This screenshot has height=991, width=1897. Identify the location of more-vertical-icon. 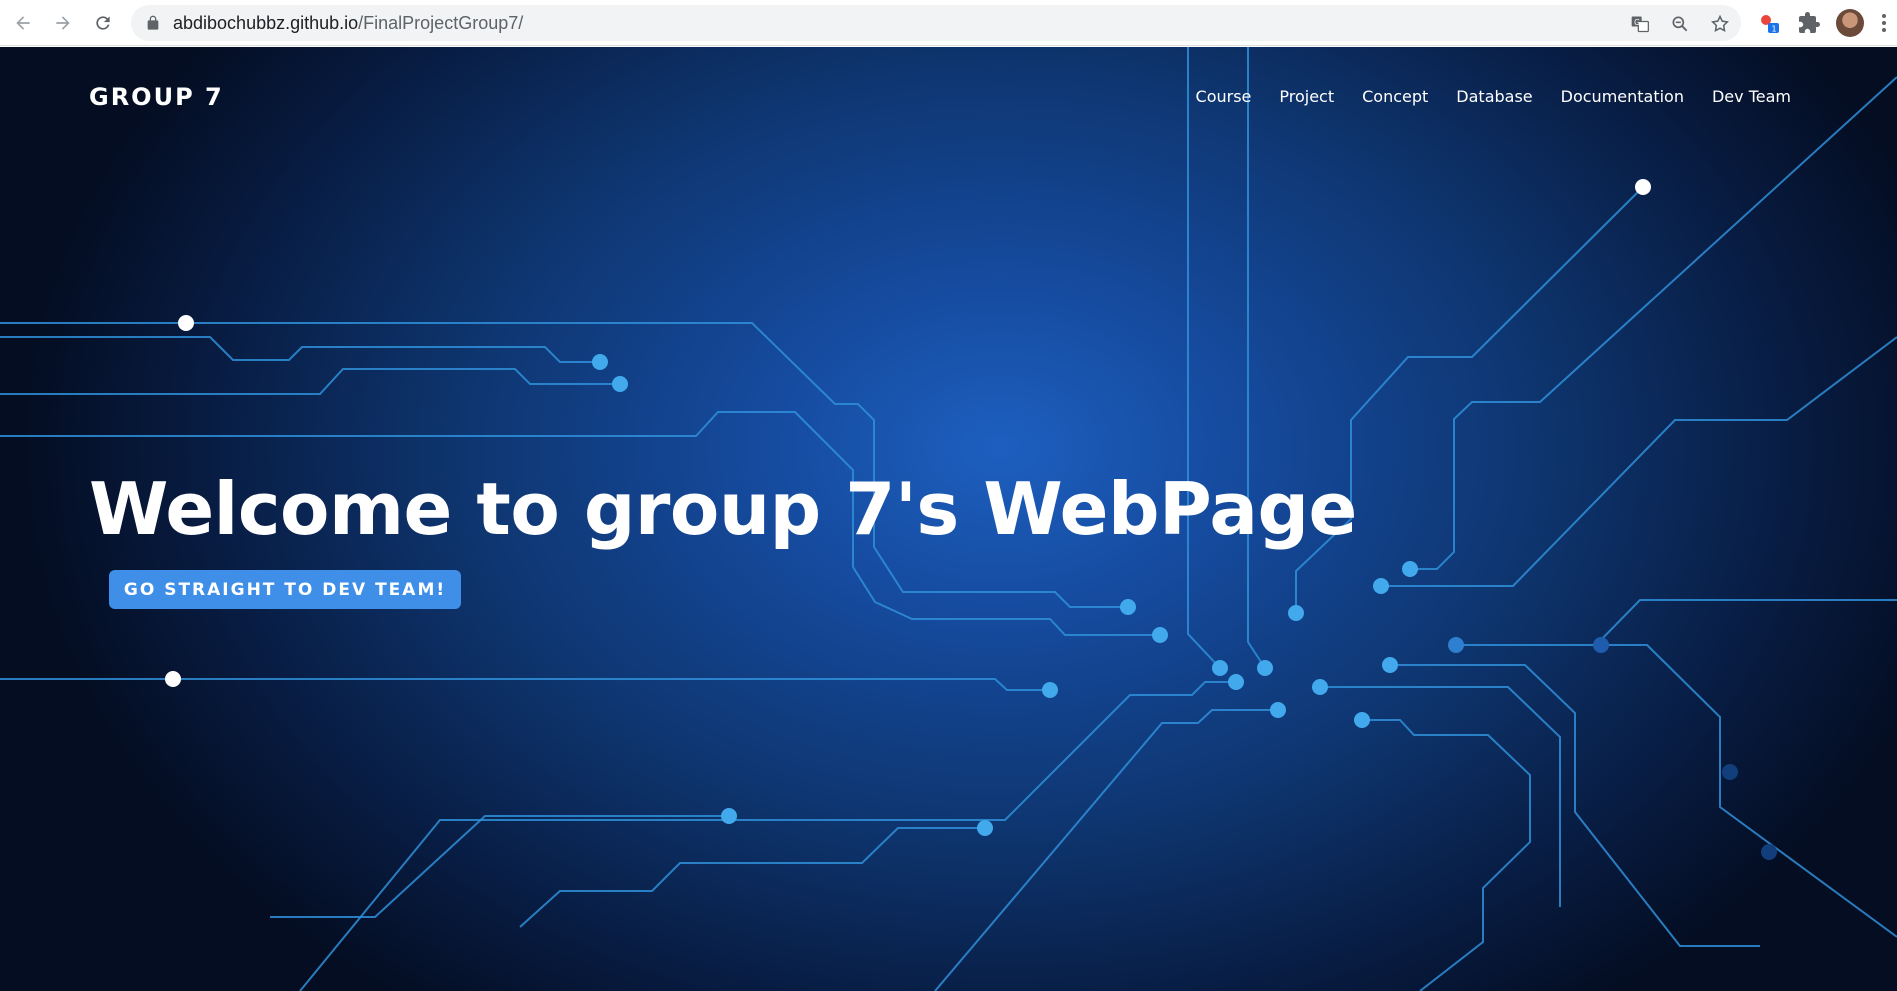
(1884, 23).